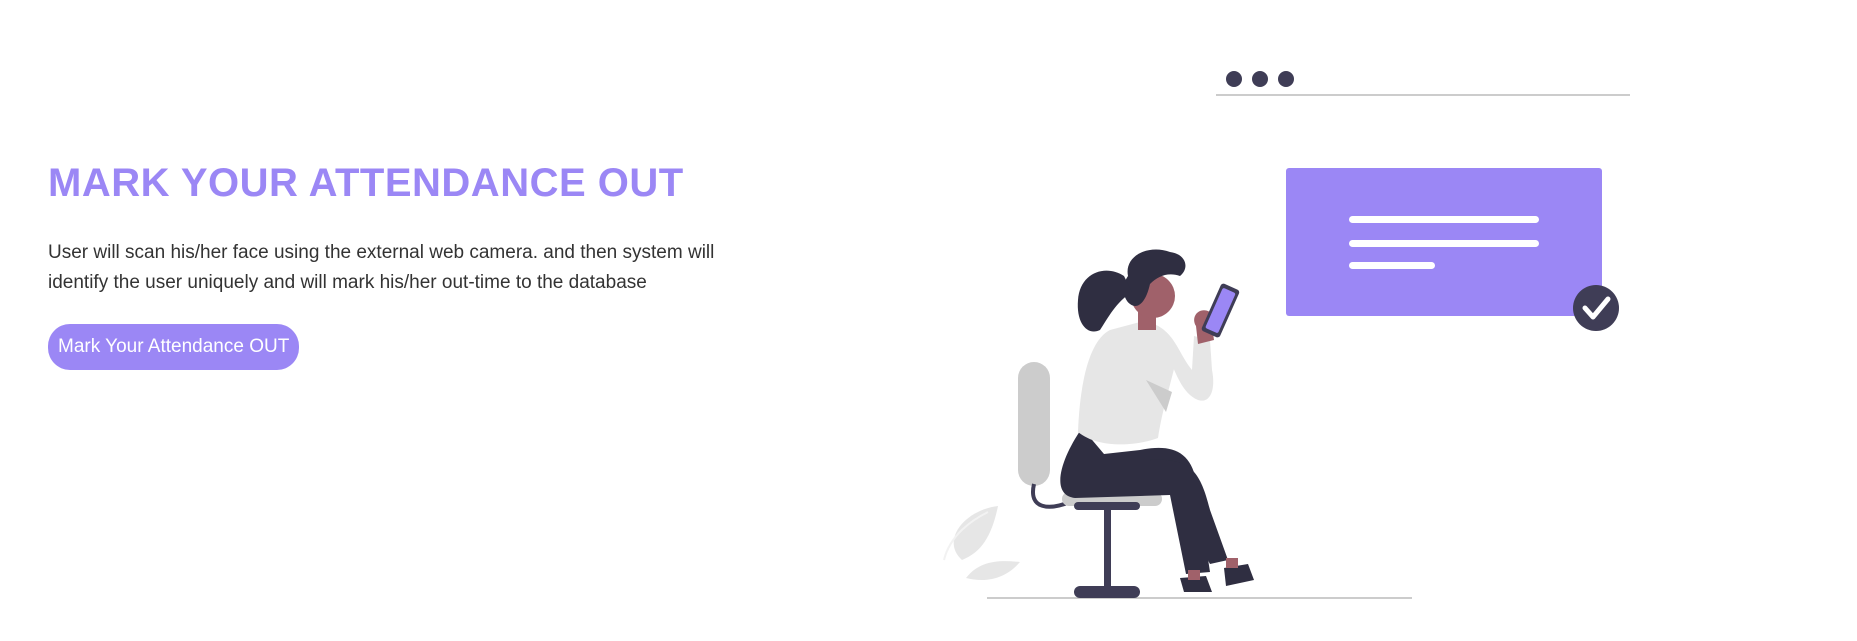 This screenshot has width=1857, height=641. I want to click on leaf-icon, so click(981, 543).